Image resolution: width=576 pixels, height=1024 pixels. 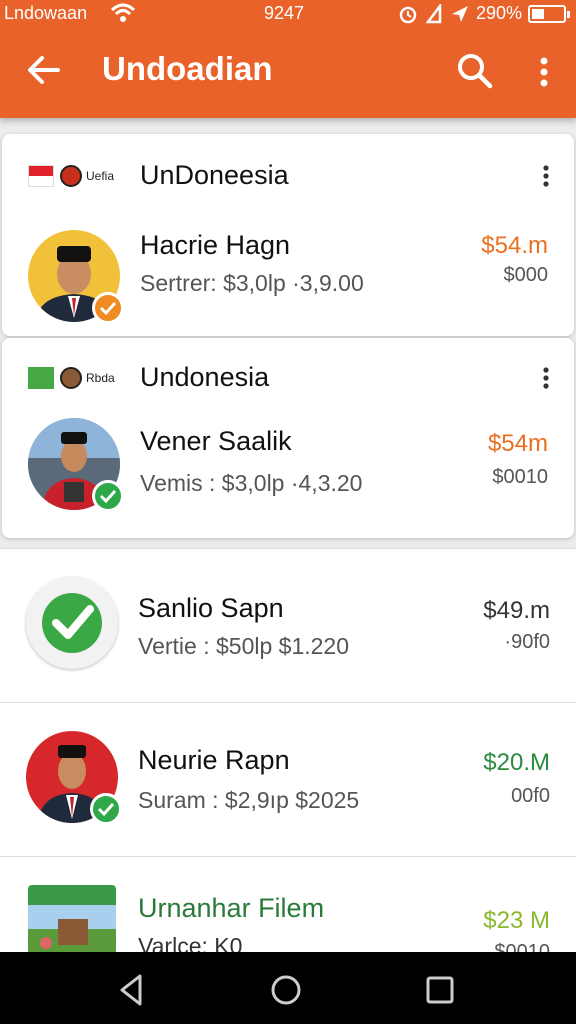 I want to click on nav-home-icon, so click(x=286, y=990).